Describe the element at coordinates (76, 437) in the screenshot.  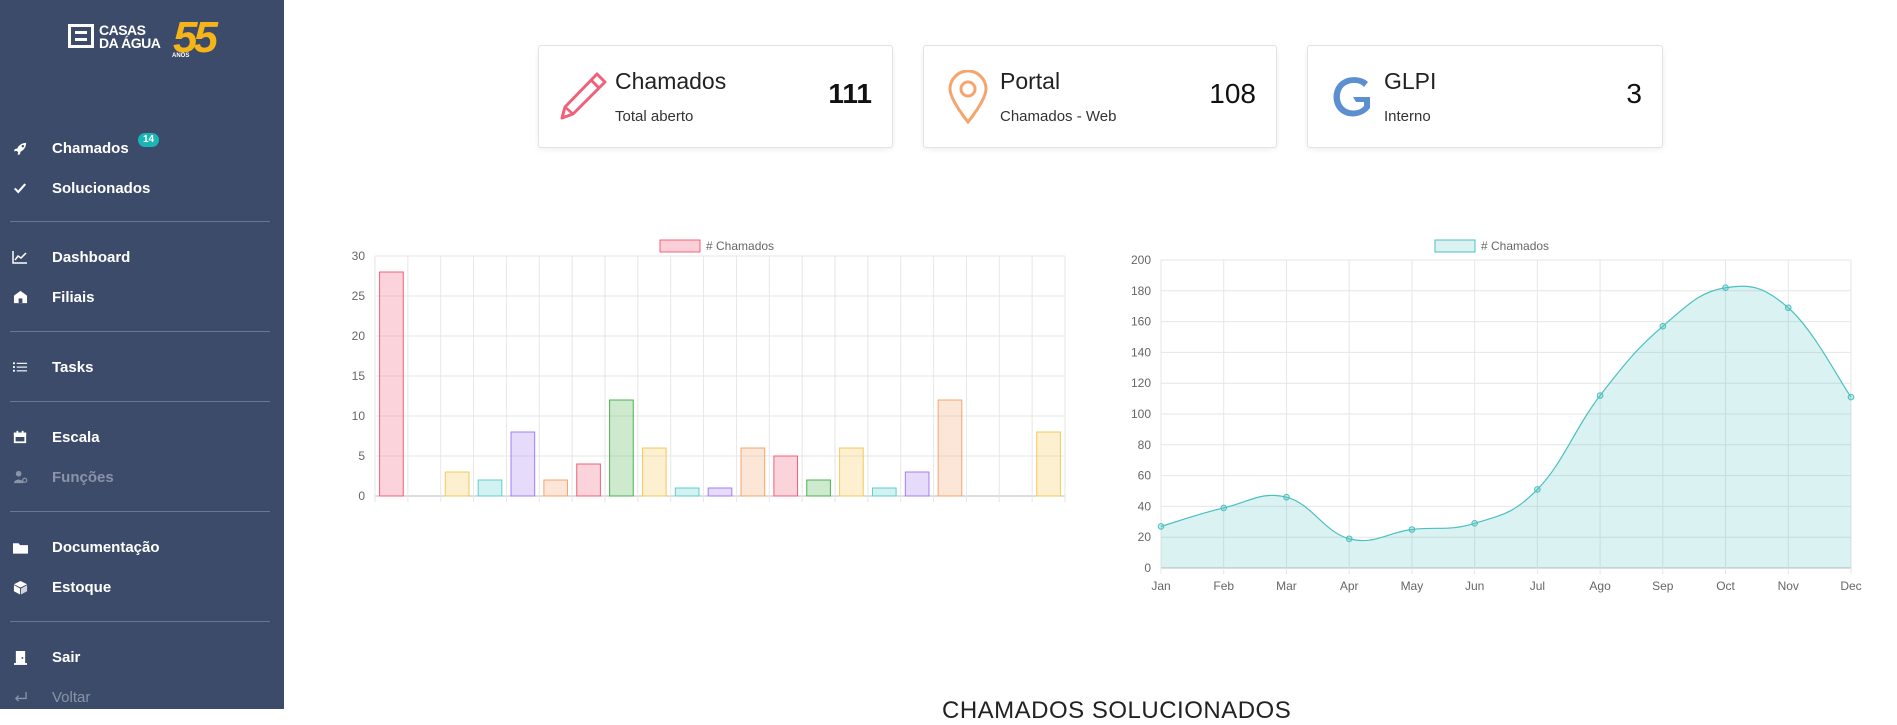
I see `sidebar-item-label: Escala` at that location.